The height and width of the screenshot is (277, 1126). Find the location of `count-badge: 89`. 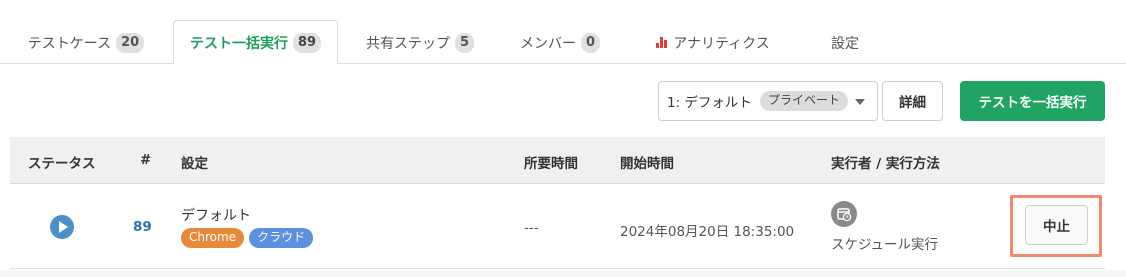

count-badge: 89 is located at coordinates (307, 42).